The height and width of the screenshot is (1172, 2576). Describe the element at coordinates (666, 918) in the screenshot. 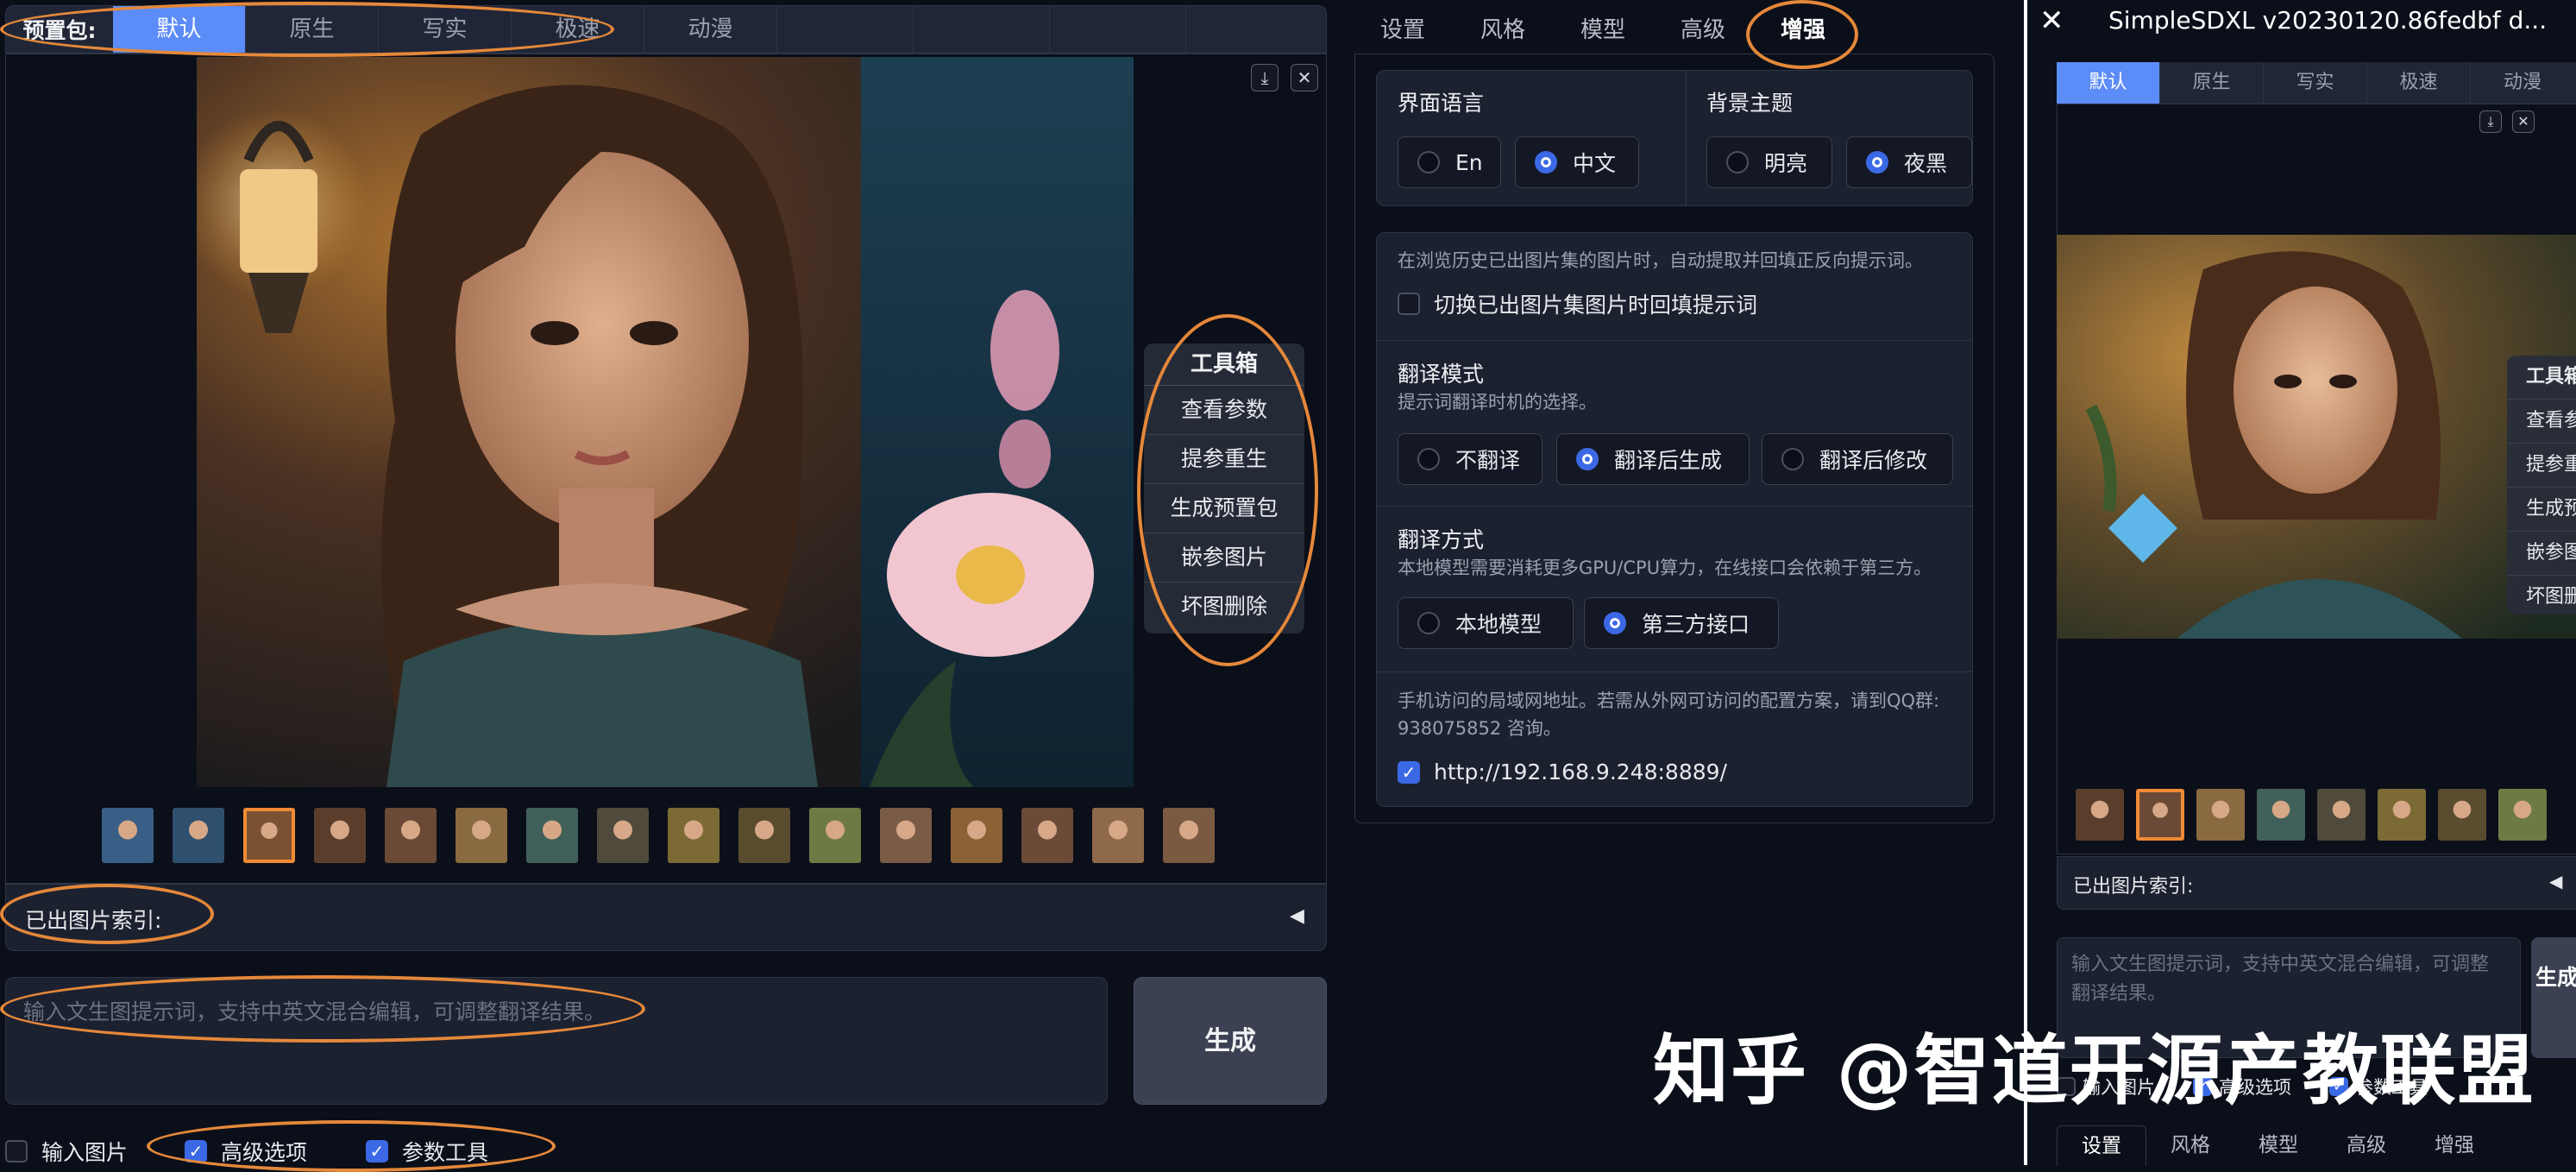

I see `image-index-bar: 已出图片索引: ◀` at that location.